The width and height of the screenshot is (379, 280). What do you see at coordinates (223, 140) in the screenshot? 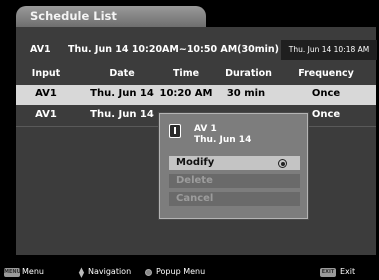
I see `popup-title-date: Thu. Jun 14` at bounding box center [223, 140].